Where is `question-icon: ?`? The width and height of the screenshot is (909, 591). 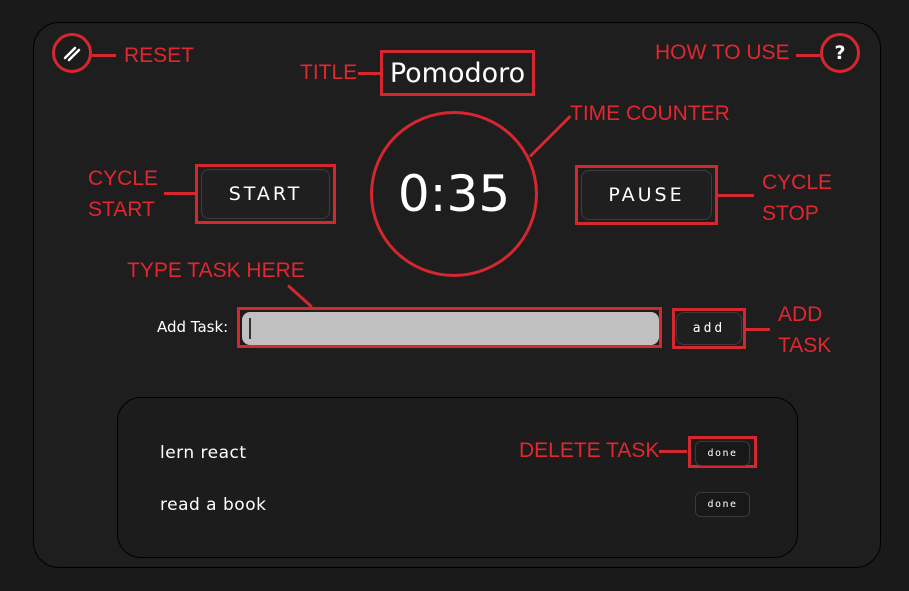 question-icon: ? is located at coordinates (840, 53).